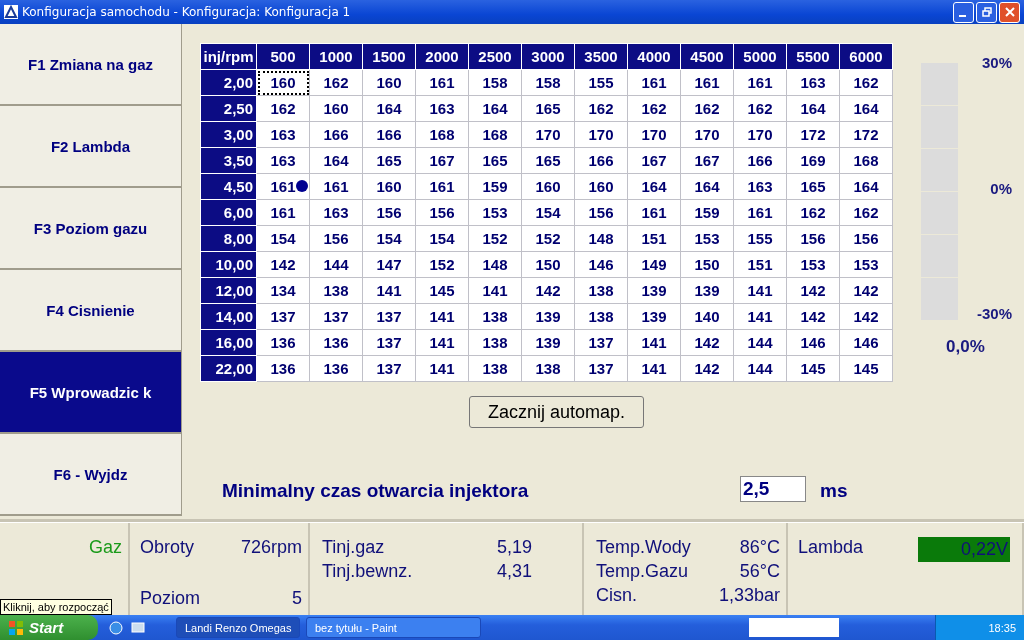 The height and width of the screenshot is (640, 1024). What do you see at coordinates (773, 489) in the screenshot?
I see `min-injection-field: 2,5` at bounding box center [773, 489].